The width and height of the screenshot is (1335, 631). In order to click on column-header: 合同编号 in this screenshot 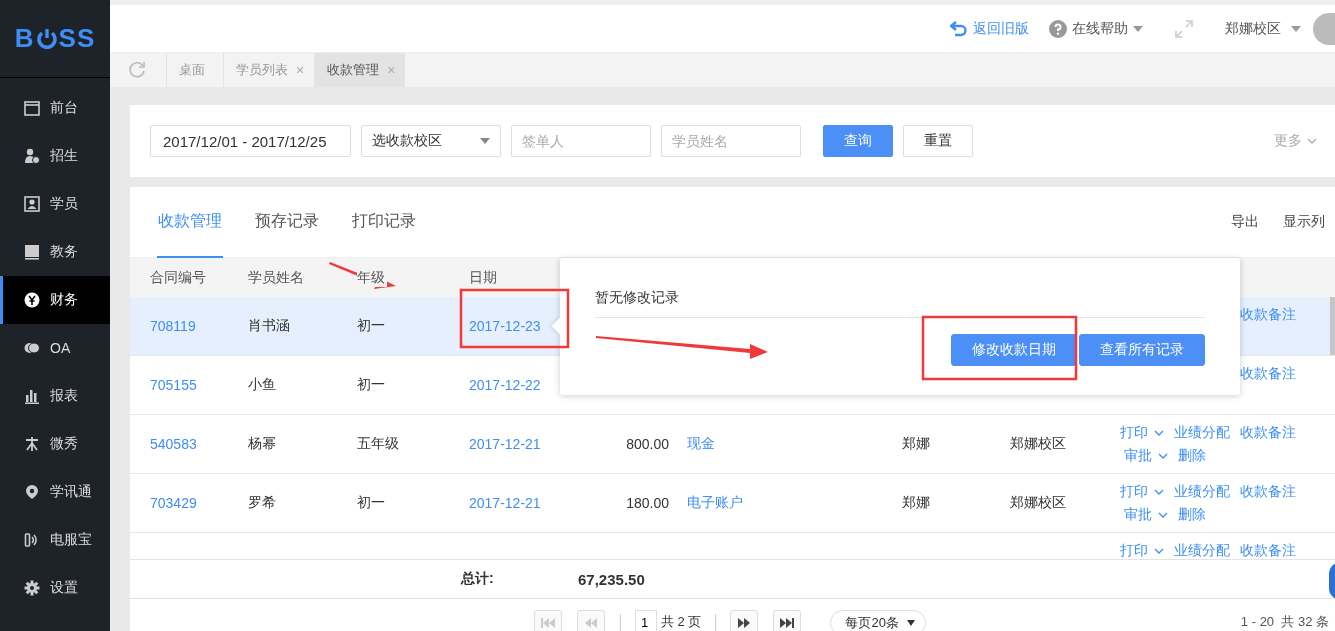, I will do `click(179, 277)`.